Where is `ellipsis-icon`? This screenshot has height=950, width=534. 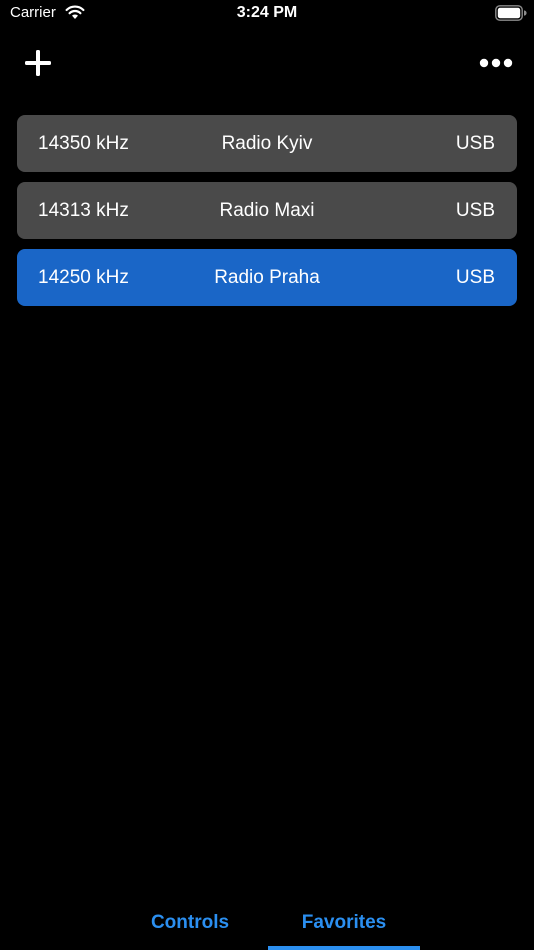
ellipsis-icon is located at coordinates (496, 63).